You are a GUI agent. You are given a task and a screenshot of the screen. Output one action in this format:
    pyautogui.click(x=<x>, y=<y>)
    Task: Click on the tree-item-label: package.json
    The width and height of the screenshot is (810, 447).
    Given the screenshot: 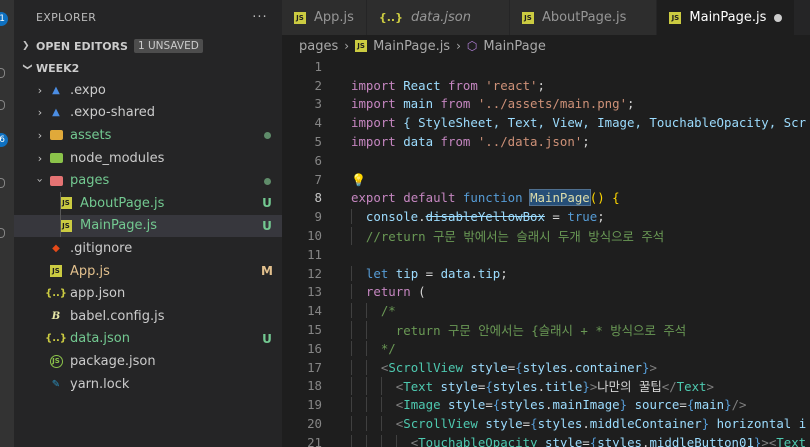 What is the action you would take?
    pyautogui.click(x=113, y=361)
    